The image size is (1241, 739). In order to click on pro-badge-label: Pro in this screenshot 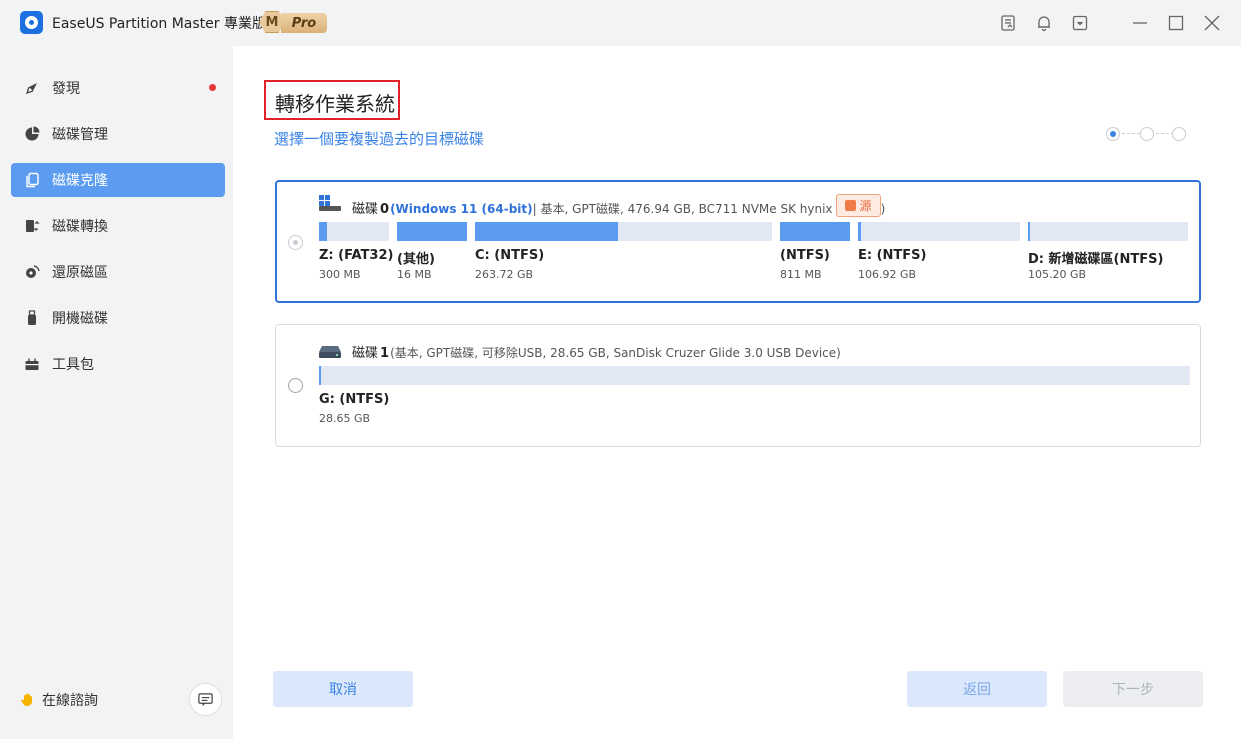, I will do `click(304, 23)`.